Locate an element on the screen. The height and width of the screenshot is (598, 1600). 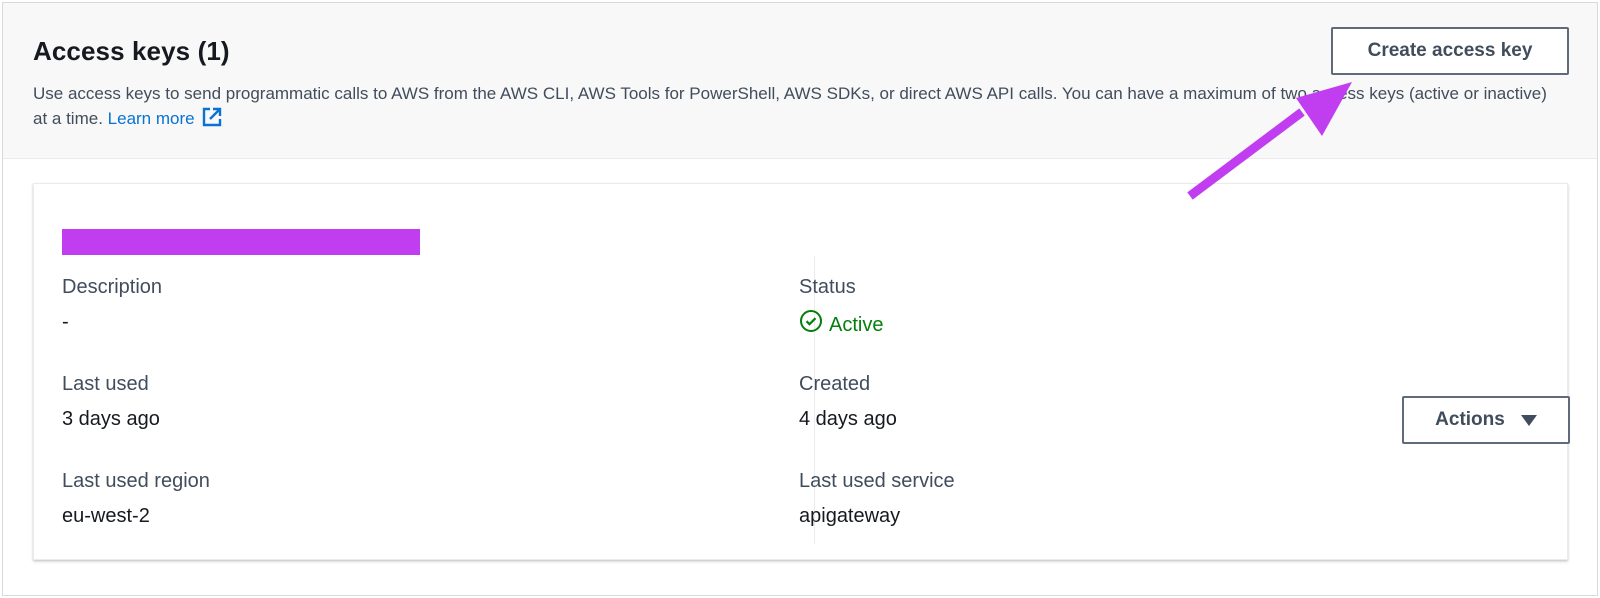
field-last-used-region: Last used region eu-west-2 is located at coordinates (136, 498).